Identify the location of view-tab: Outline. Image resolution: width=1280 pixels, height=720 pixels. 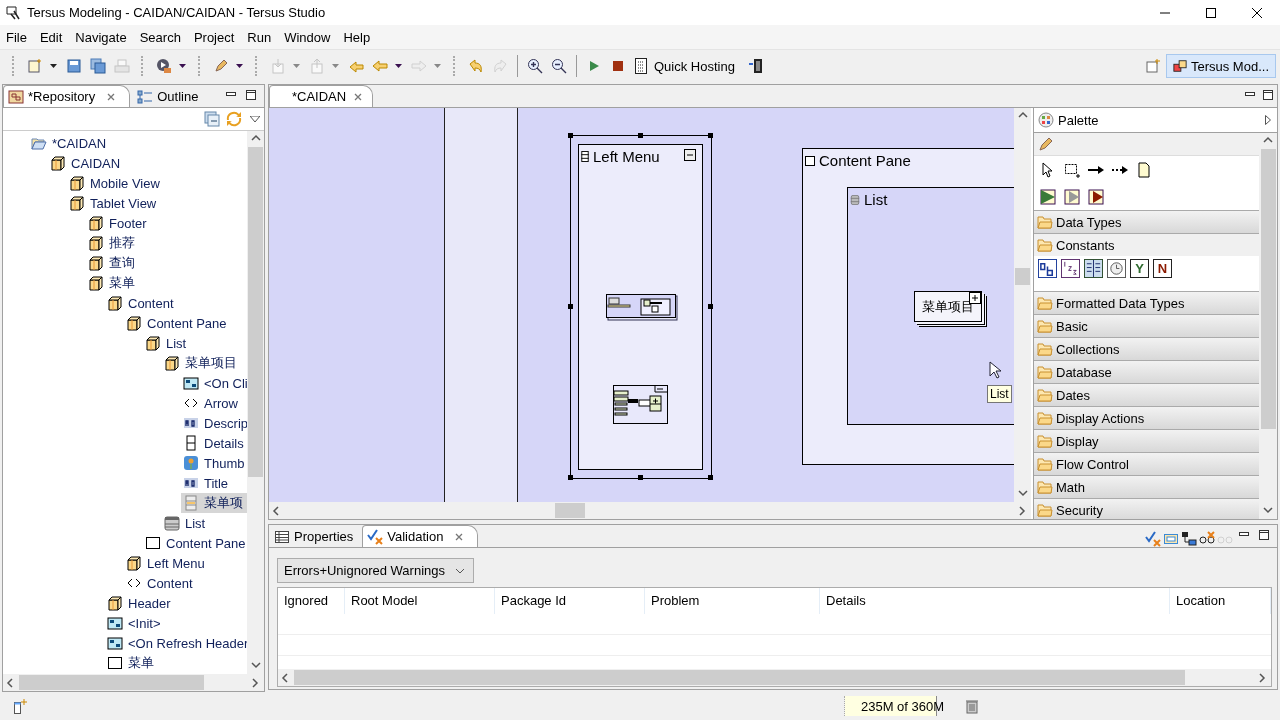
(169, 96).